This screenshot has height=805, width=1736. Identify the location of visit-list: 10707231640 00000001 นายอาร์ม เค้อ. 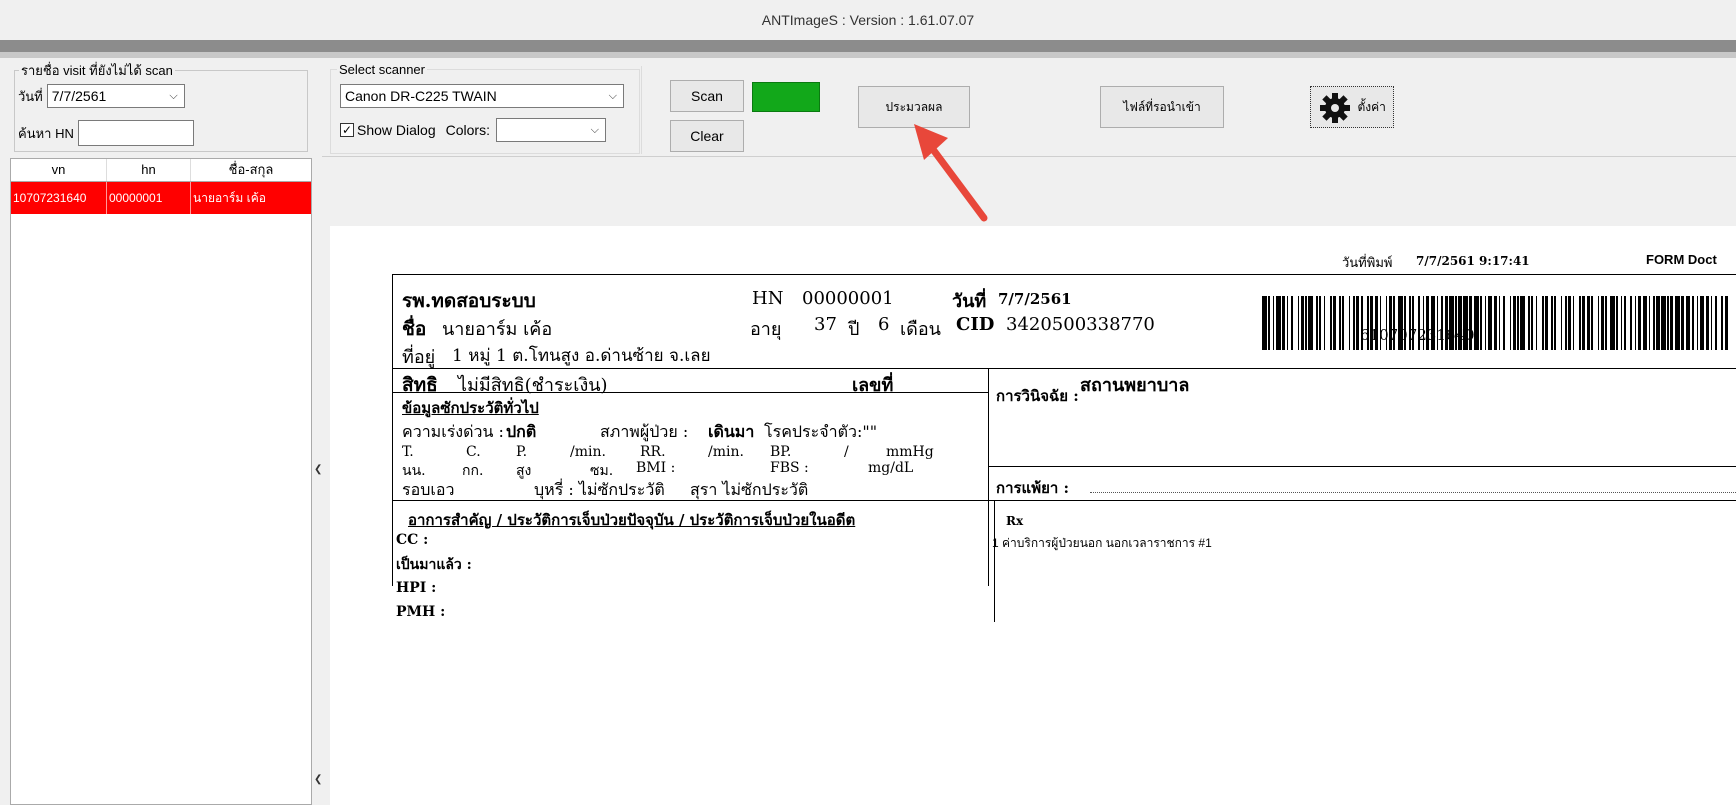
(161, 493).